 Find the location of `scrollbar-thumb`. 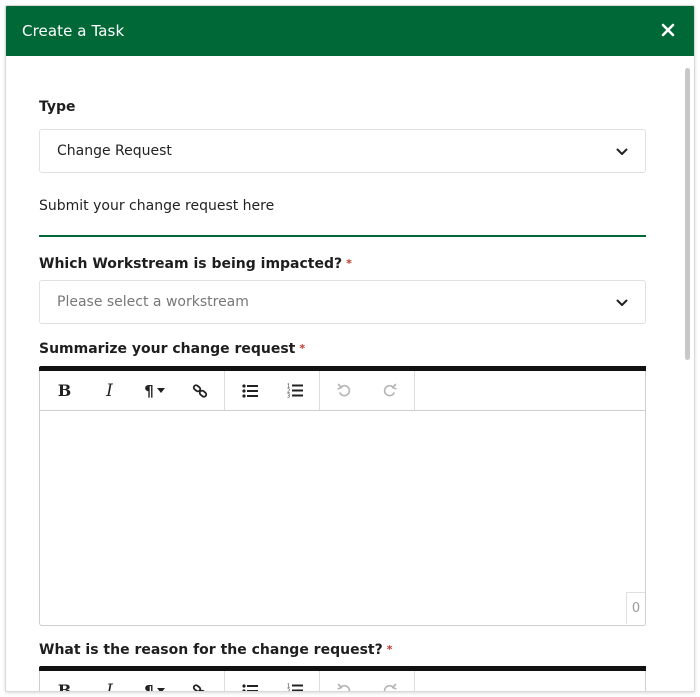

scrollbar-thumb is located at coordinates (687, 214).